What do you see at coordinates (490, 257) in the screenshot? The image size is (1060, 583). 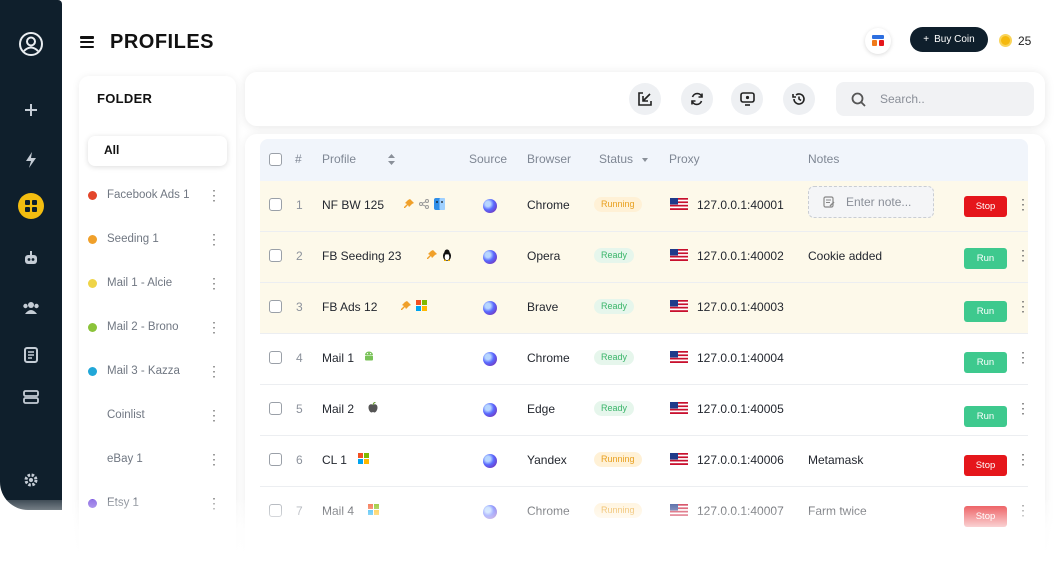 I see `source-icon` at bounding box center [490, 257].